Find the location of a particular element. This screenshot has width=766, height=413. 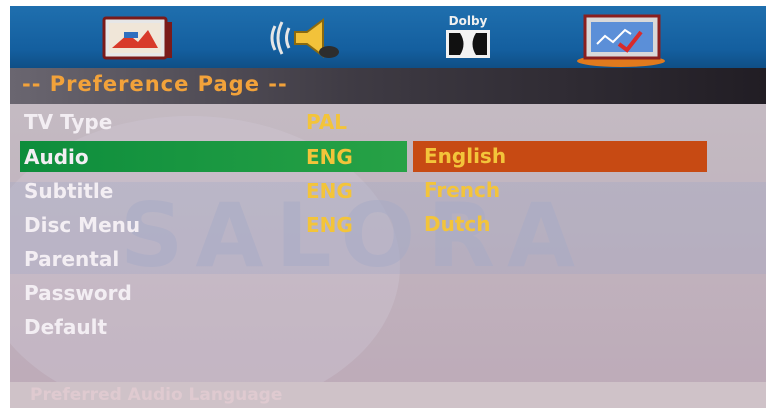

preference-setup-icon is located at coordinates (635, 39).